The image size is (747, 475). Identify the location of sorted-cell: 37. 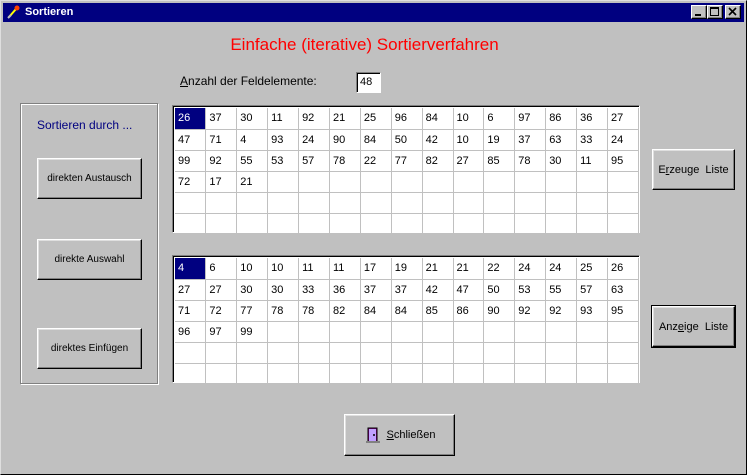
(376, 290).